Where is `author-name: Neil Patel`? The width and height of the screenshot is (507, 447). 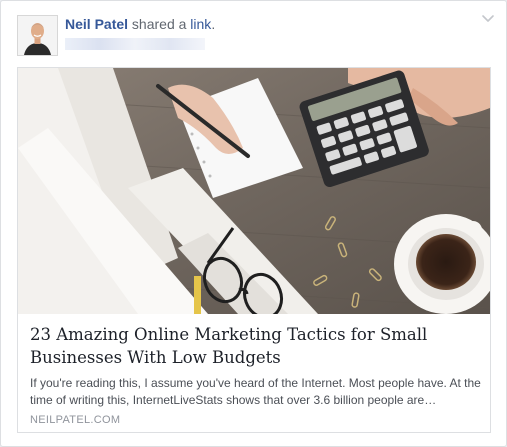
author-name: Neil Patel is located at coordinates (96, 24).